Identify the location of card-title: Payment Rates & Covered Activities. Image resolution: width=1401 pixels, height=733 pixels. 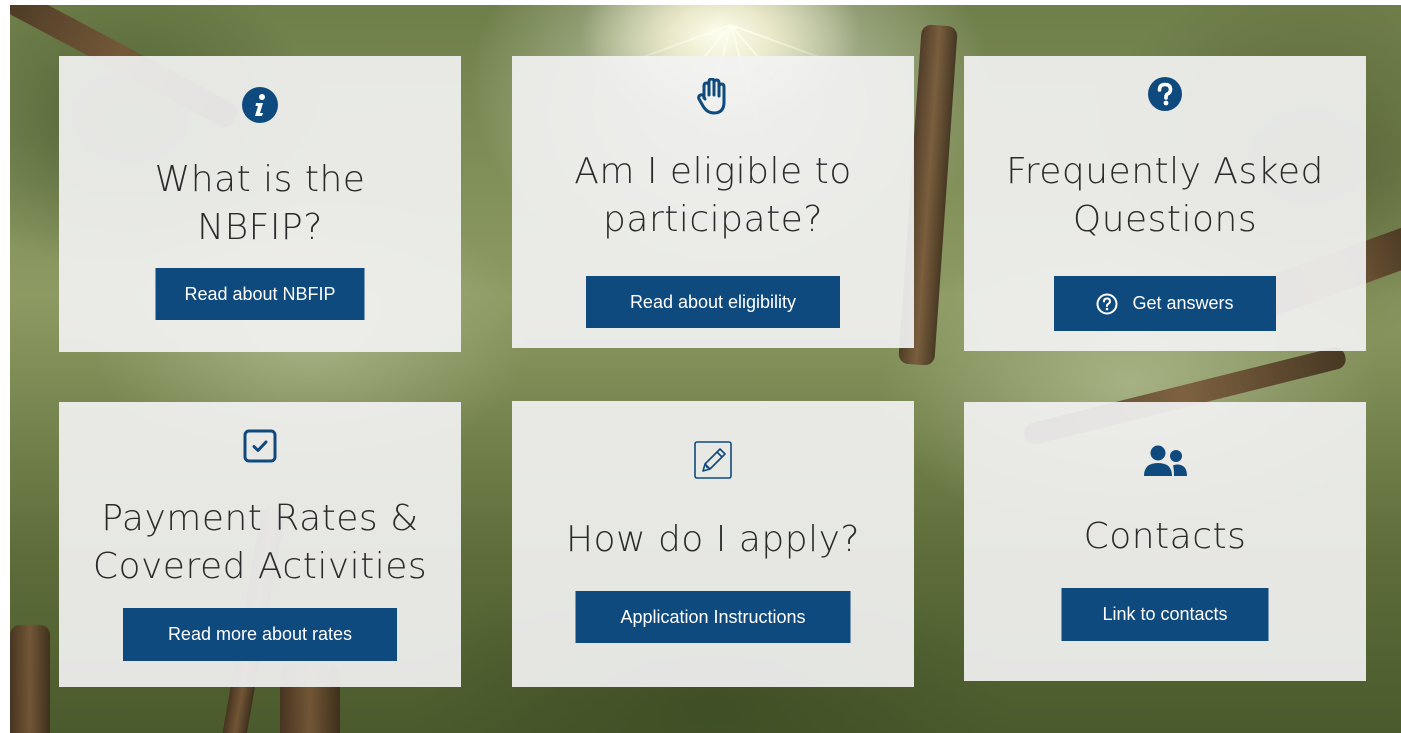
(260, 542).